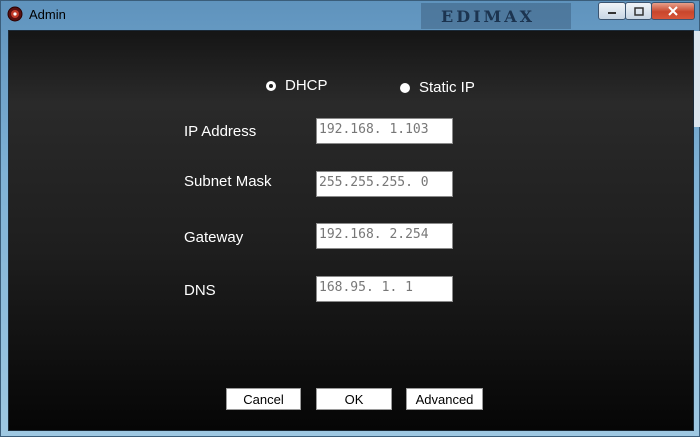 Image resolution: width=700 pixels, height=437 pixels. What do you see at coordinates (444, 399) in the screenshot?
I see `advanced-button: Advanced` at bounding box center [444, 399].